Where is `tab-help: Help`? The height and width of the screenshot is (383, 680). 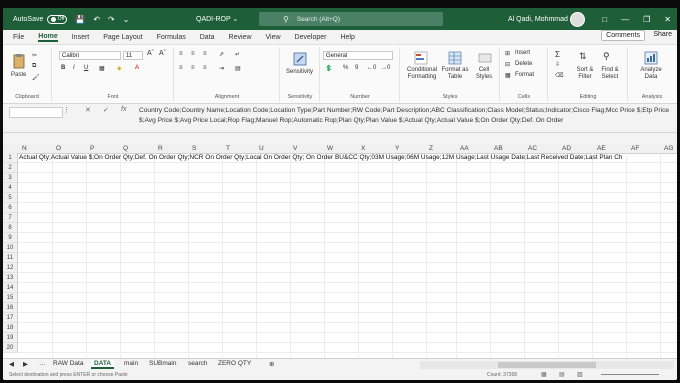
tab-help: Help is located at coordinates (347, 37).